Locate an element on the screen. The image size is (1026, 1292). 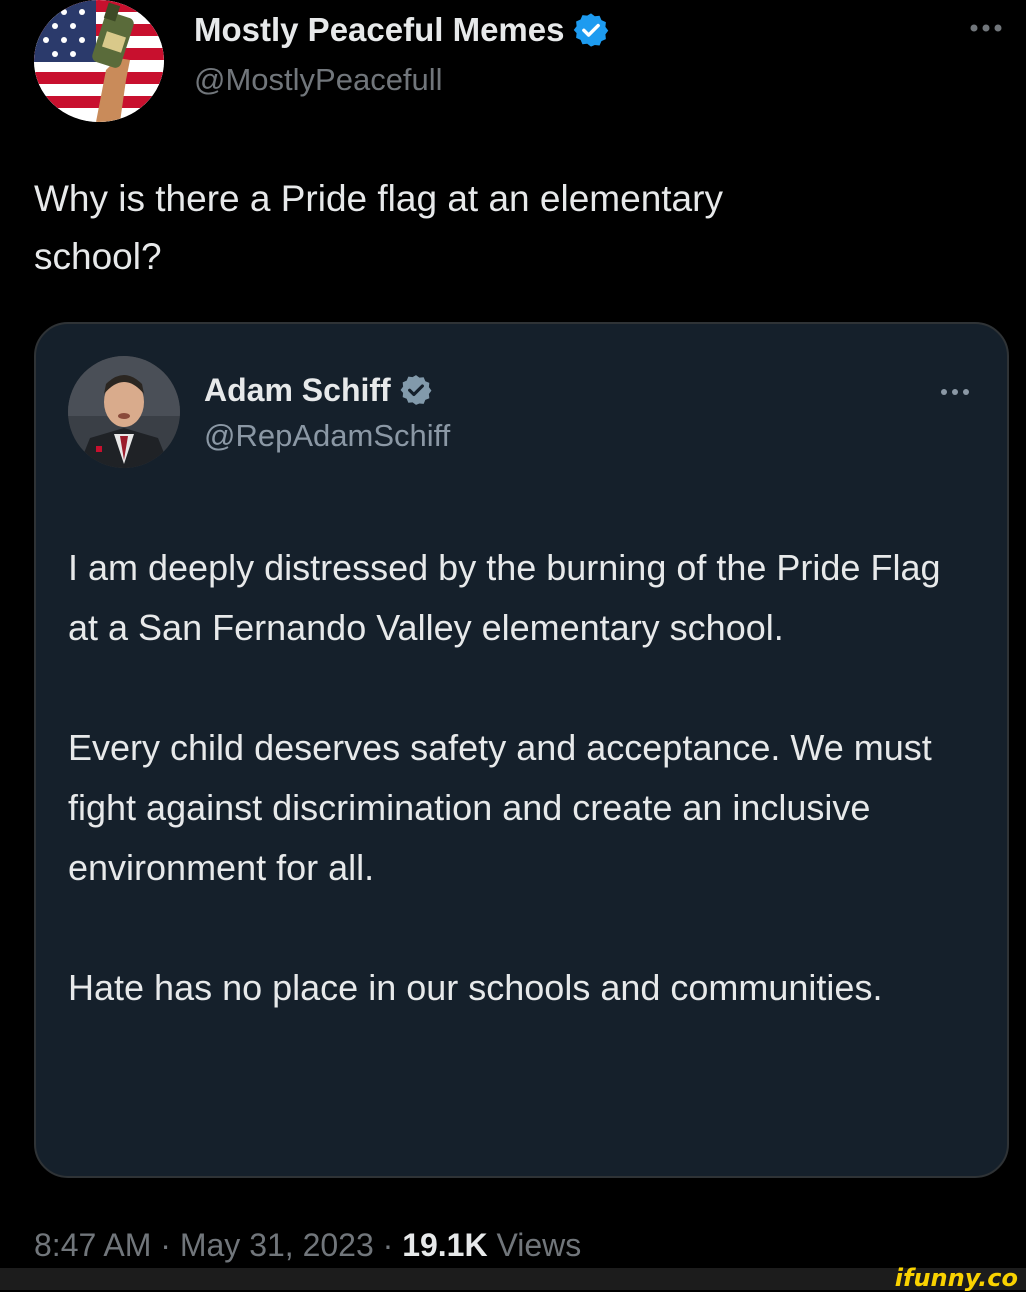
flag-avatar-image is located at coordinates (99, 61).